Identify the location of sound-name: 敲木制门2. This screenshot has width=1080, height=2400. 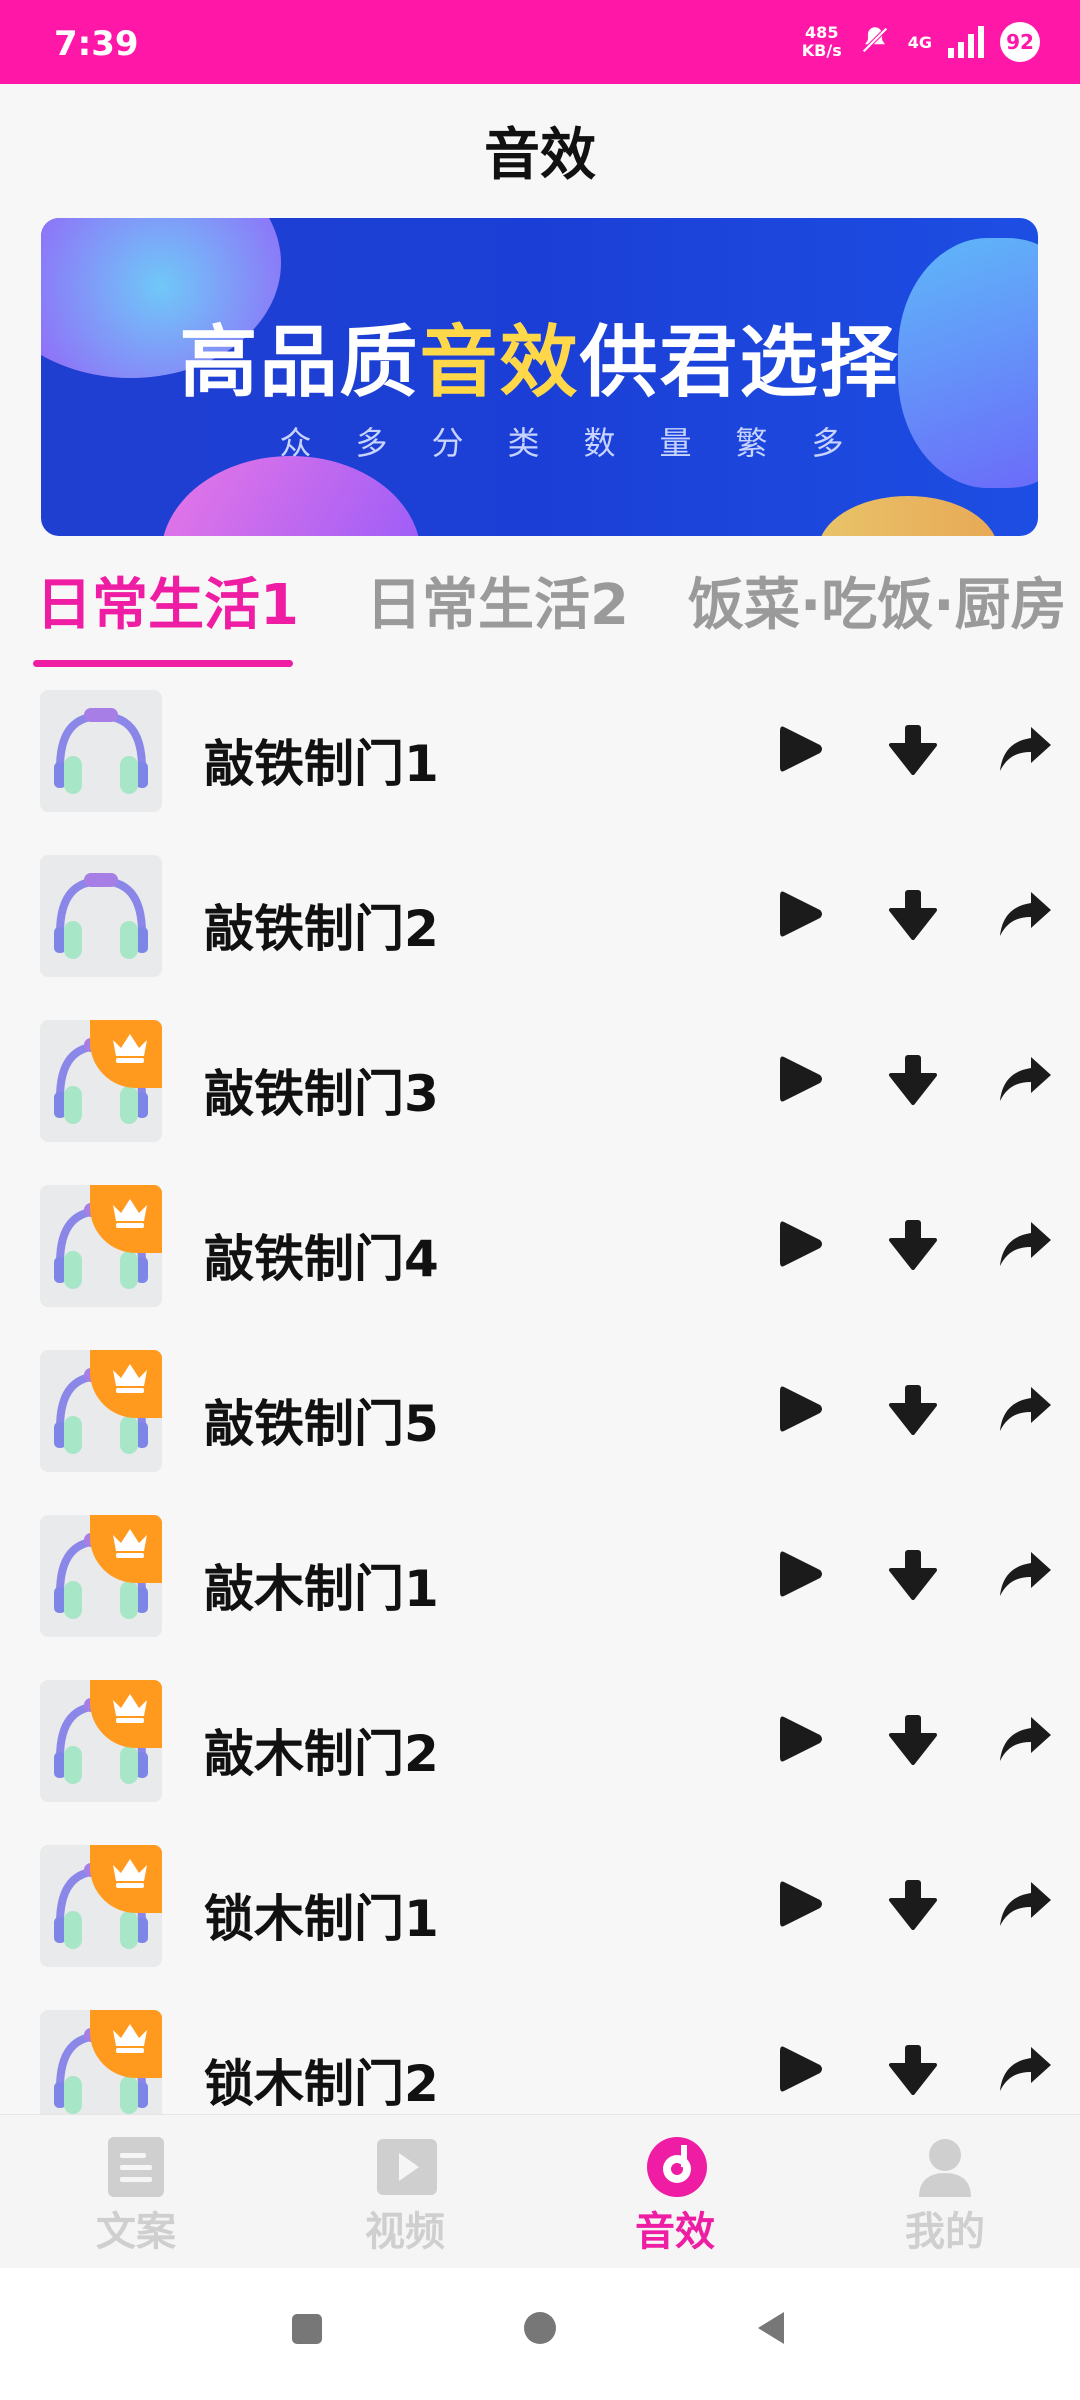
(321, 1754).